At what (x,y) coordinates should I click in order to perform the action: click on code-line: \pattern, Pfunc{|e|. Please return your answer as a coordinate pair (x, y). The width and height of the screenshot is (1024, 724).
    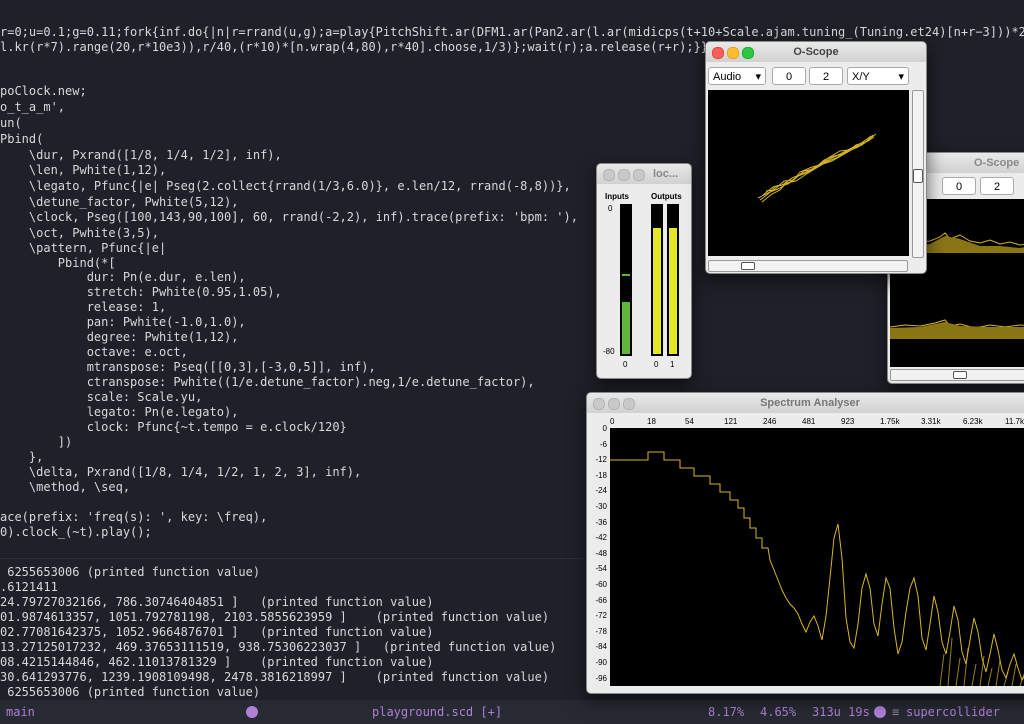
    Looking at the image, I should click on (83, 248).